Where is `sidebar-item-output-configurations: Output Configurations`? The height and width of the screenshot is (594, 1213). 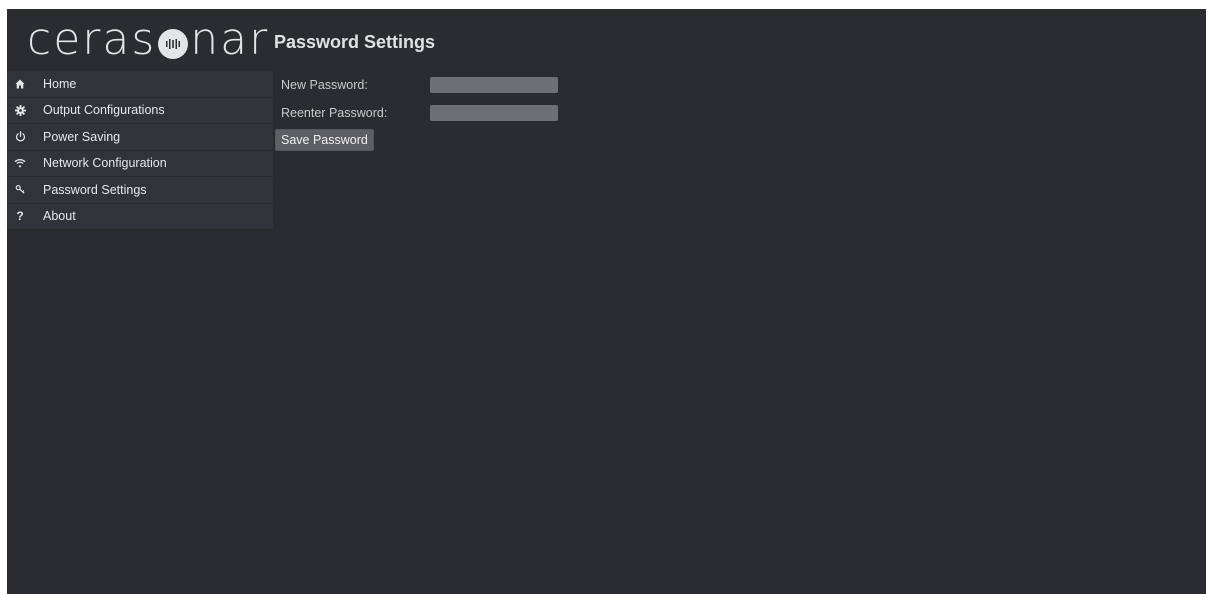
sidebar-item-output-configurations: Output Configurations is located at coordinates (140, 110).